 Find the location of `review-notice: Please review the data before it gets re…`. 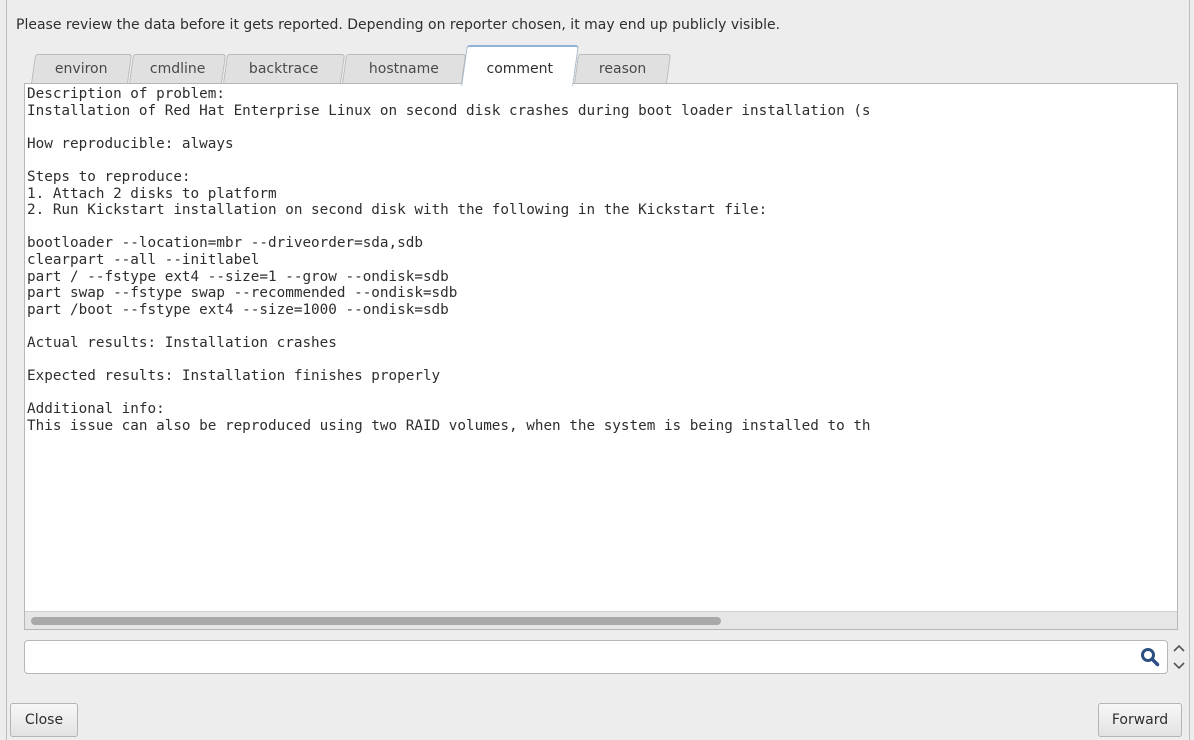

review-notice: Please review the data before it gets re… is located at coordinates (398, 25).